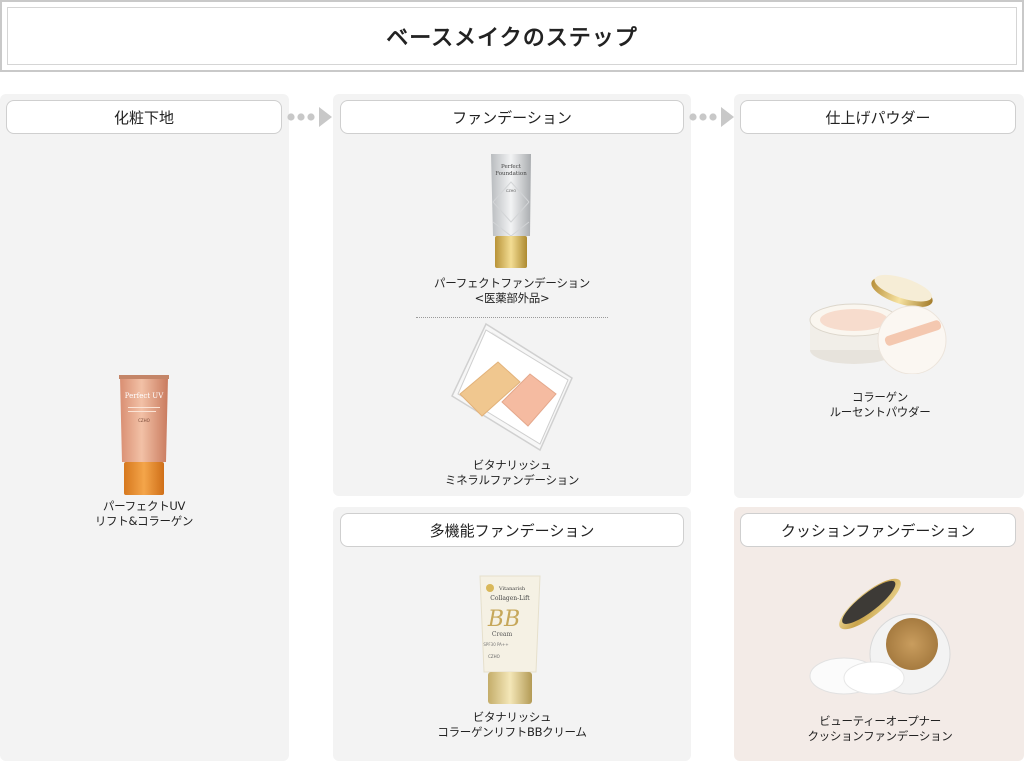  What do you see at coordinates (511, 211) in the screenshot?
I see `perfect-foundation-tube-image: Perfect Foundation CZHO` at bounding box center [511, 211].